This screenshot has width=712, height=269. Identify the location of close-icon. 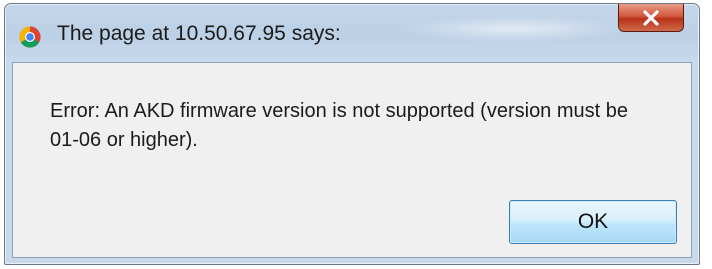
(651, 17).